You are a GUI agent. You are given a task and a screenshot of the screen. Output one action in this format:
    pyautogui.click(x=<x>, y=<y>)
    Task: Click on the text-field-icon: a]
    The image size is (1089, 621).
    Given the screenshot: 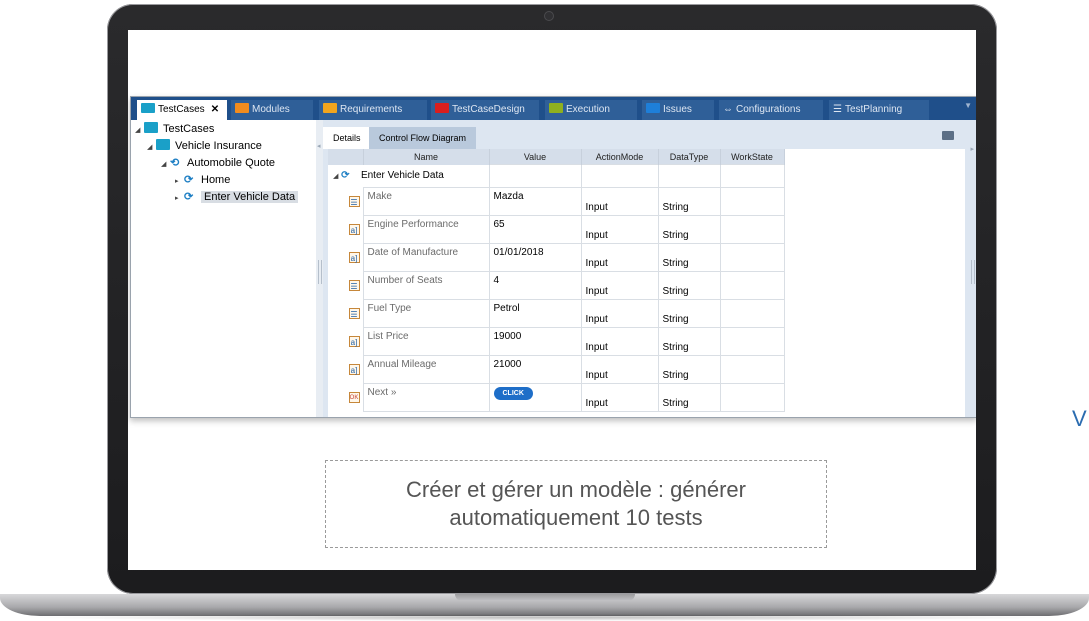 What is the action you would take?
    pyautogui.click(x=354, y=229)
    